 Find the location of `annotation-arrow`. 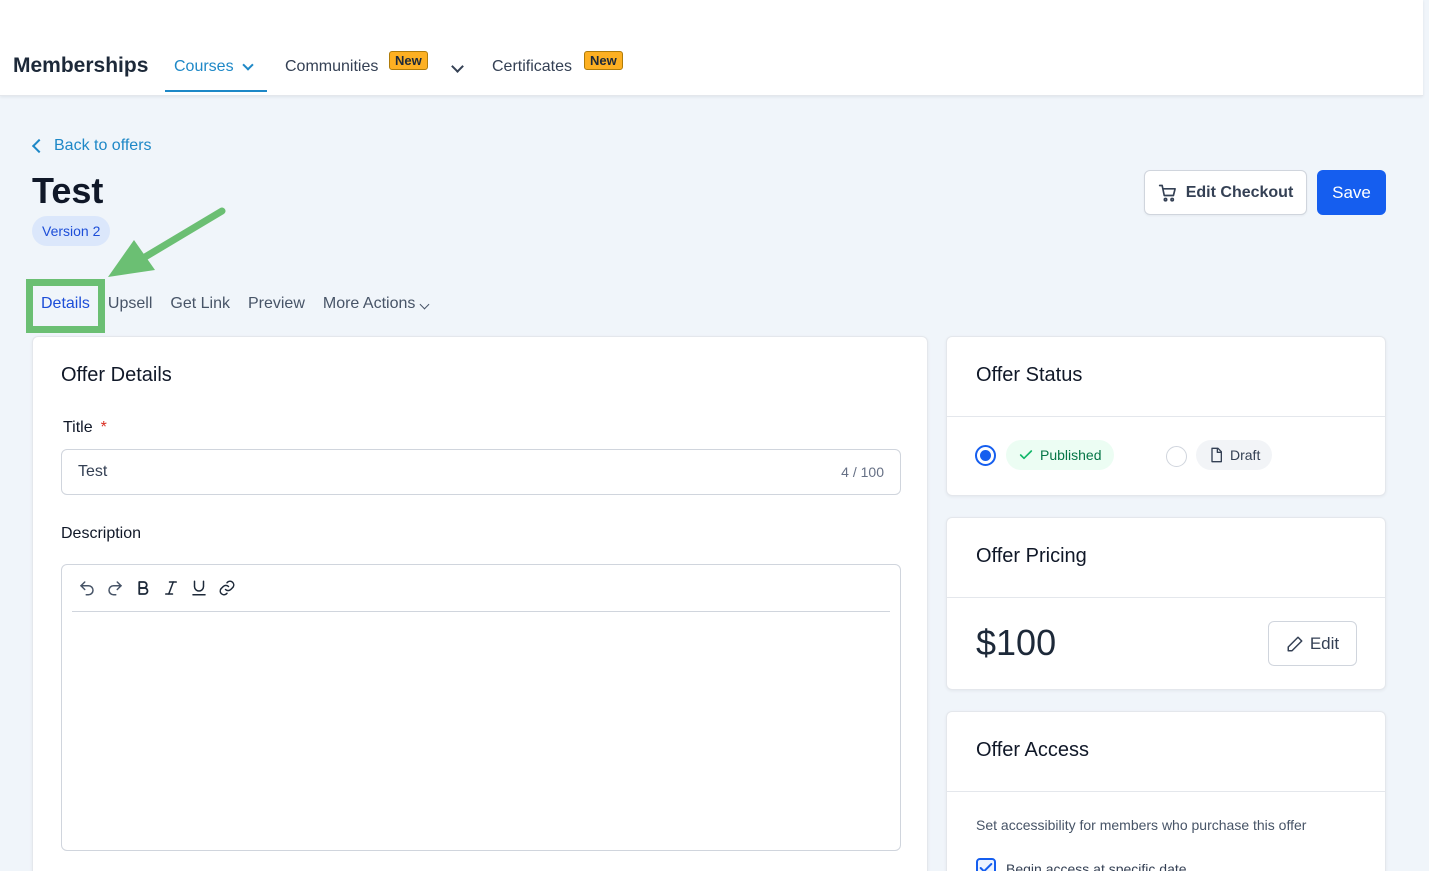

annotation-arrow is located at coordinates (167, 242).